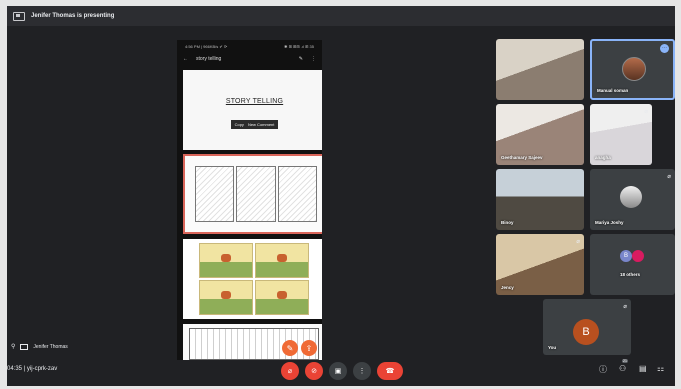 The height and width of the screenshot is (389, 681). What do you see at coordinates (540, 69) in the screenshot?
I see `participant-tile` at bounding box center [540, 69].